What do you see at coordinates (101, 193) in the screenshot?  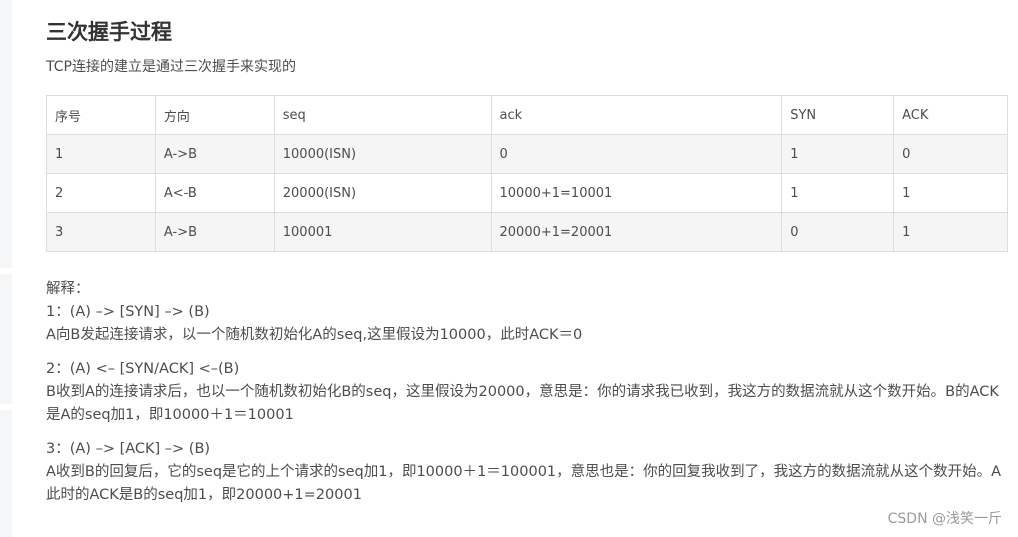 I see `table-cell: 2` at bounding box center [101, 193].